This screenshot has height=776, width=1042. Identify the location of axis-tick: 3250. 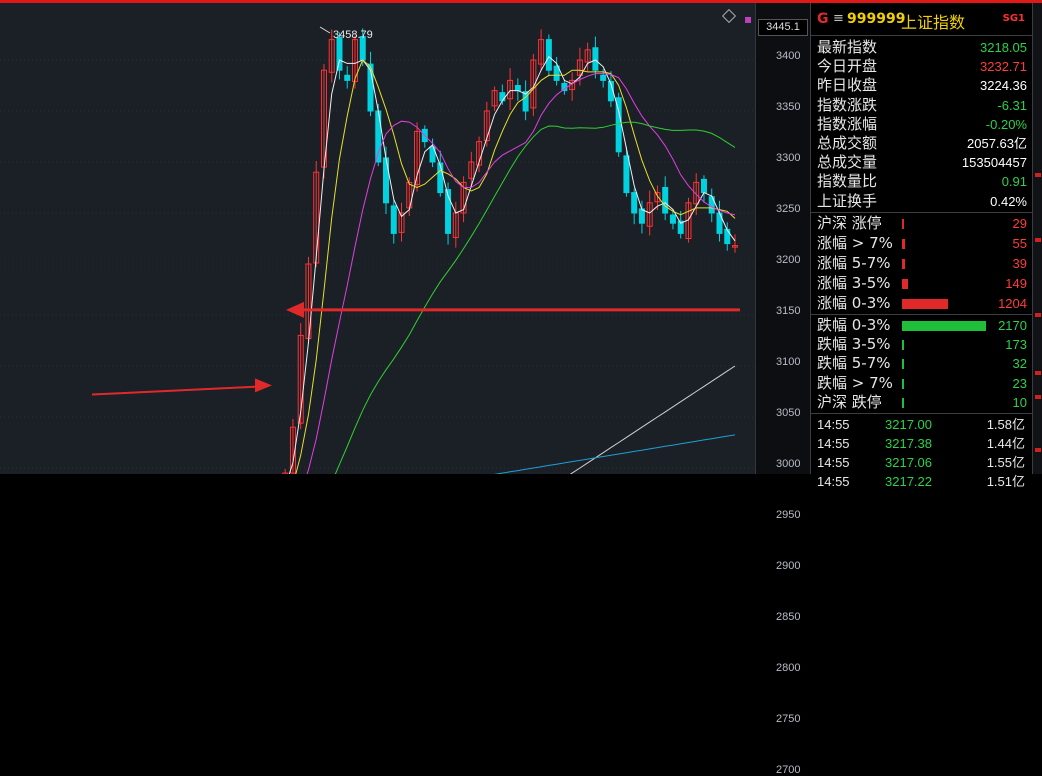
(788, 209).